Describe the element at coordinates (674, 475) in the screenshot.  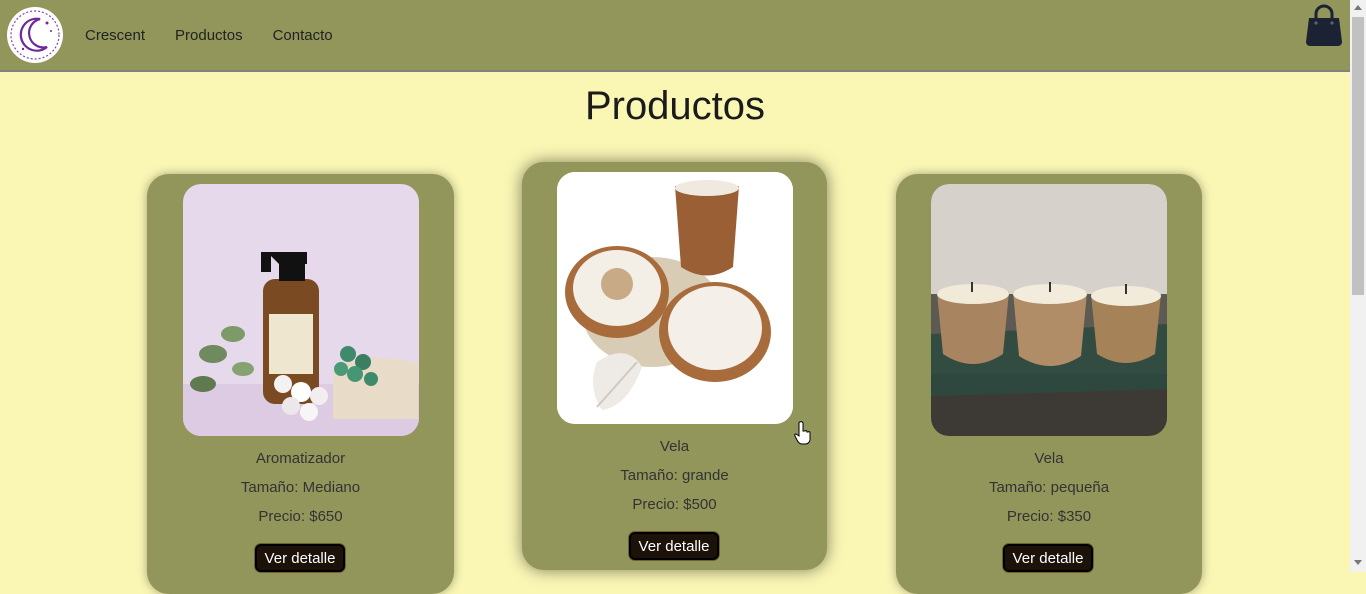
I see `product-size: Tamaño: grande` at that location.